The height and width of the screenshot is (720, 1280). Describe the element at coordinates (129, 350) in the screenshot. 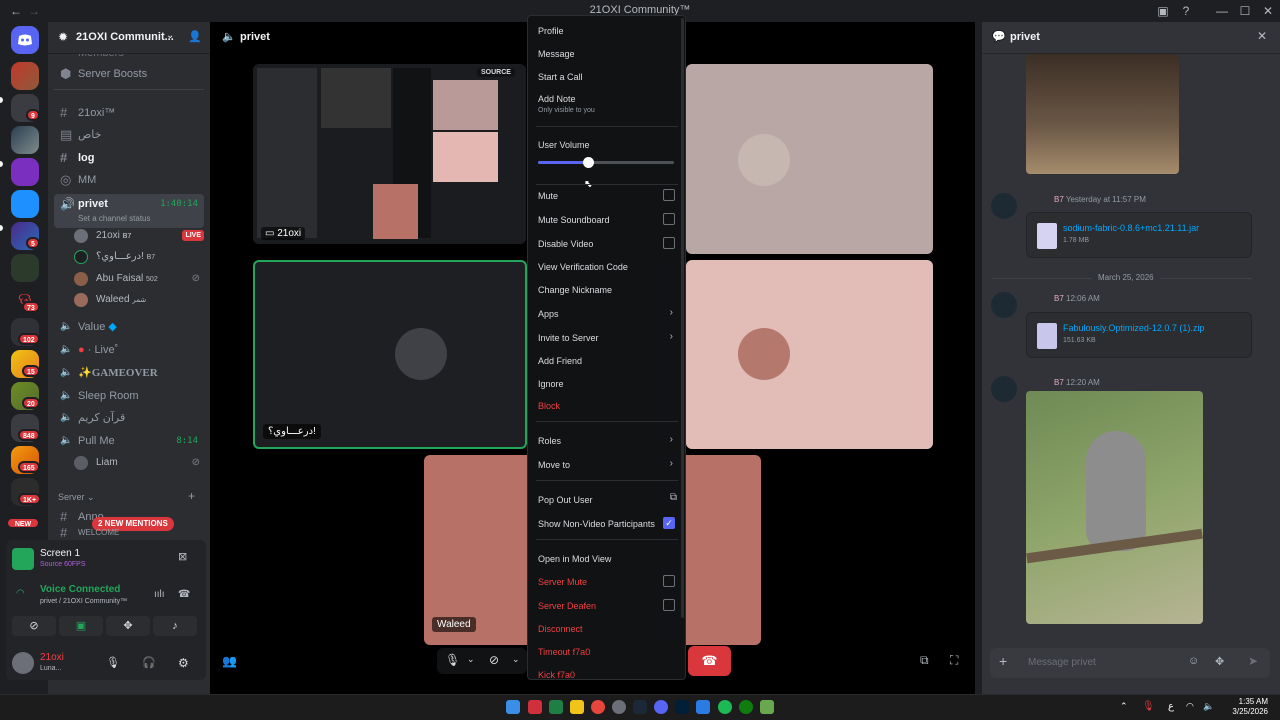

I see `voice-channel-live: 🔈 ● · Live˚` at that location.